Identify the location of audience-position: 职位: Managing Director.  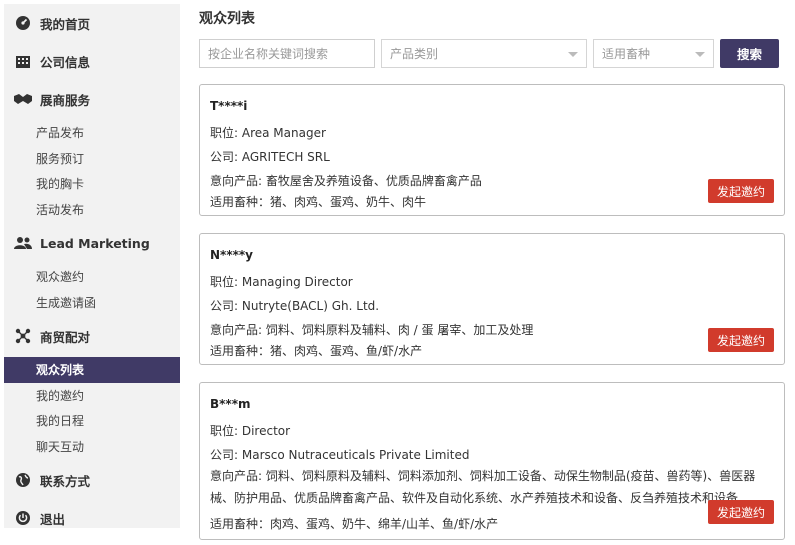
(281, 282).